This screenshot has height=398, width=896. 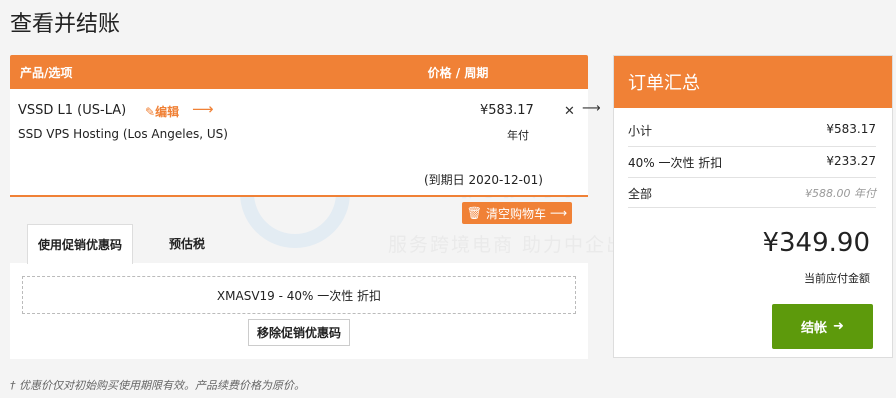 What do you see at coordinates (840, 193) in the screenshot?
I see `recurring-value: ¥588.00 年付` at bounding box center [840, 193].